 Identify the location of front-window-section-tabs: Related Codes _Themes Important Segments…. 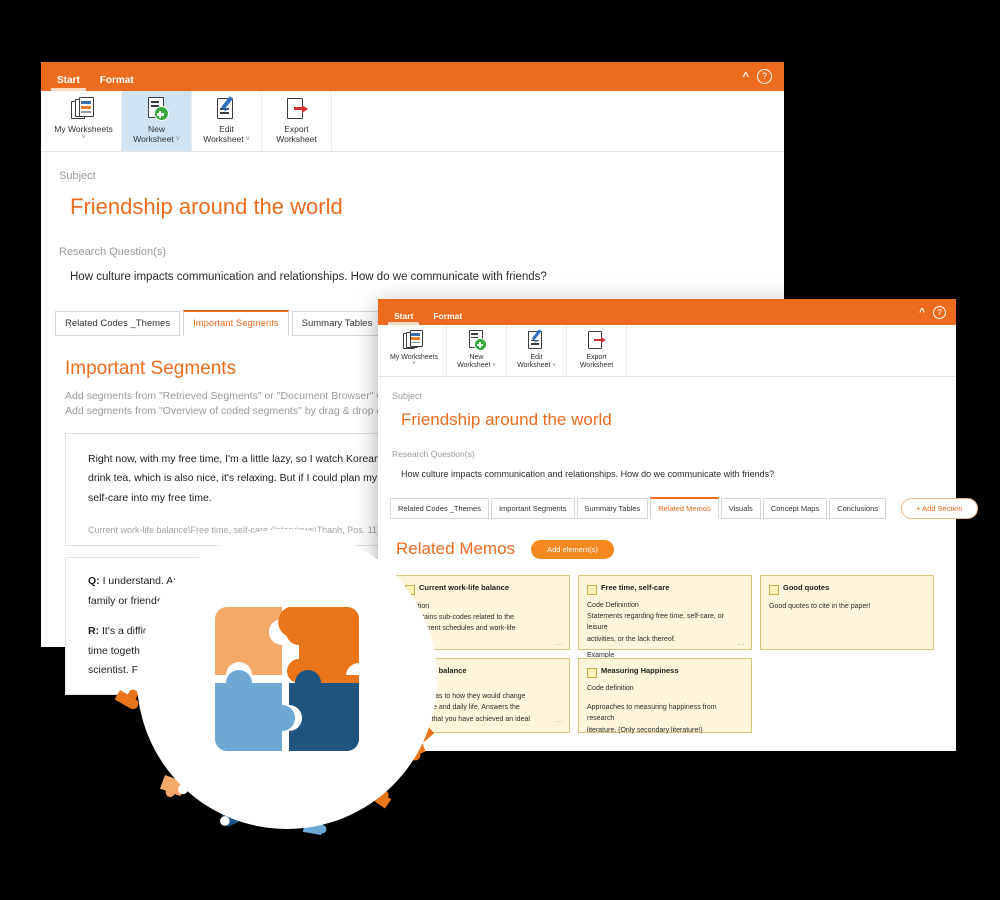
(684, 508).